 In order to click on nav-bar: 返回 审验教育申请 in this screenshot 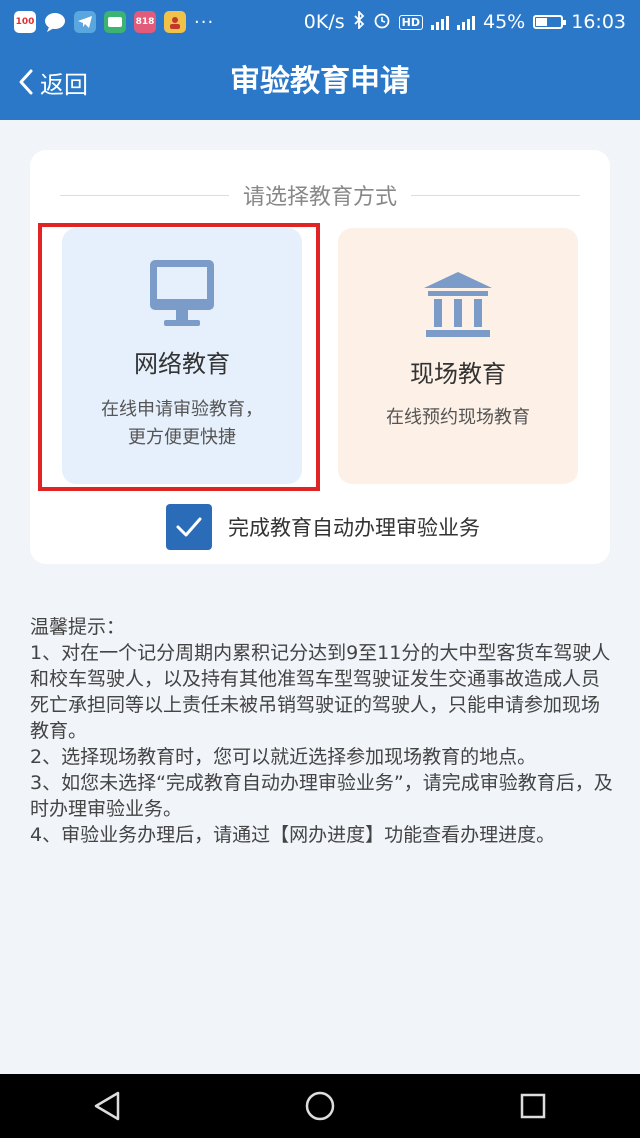, I will do `click(320, 82)`.